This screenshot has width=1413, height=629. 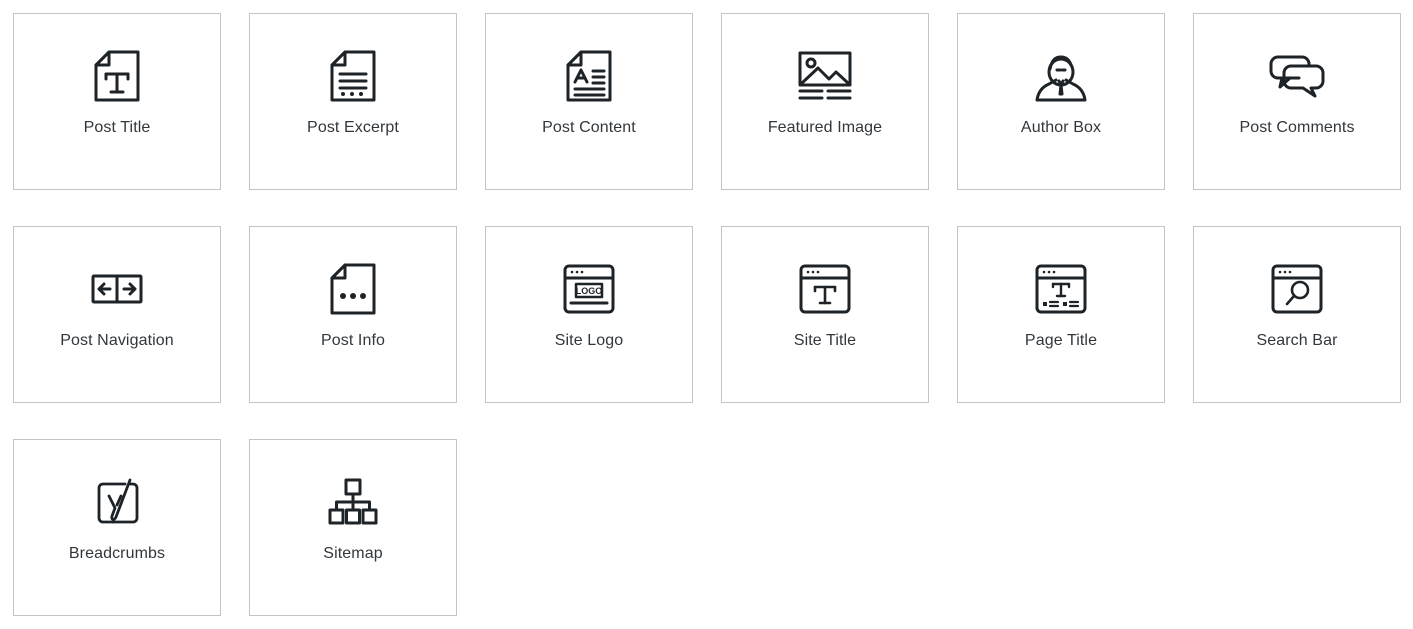 What do you see at coordinates (353, 553) in the screenshot?
I see `widget-label: Sitemap` at bounding box center [353, 553].